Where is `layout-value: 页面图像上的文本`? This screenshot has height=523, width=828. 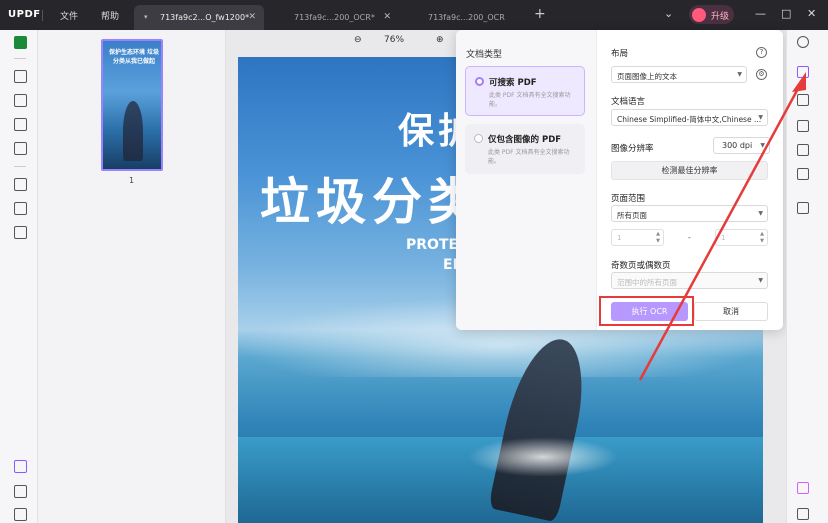
layout-value: 页面图像上的文本 is located at coordinates (647, 76).